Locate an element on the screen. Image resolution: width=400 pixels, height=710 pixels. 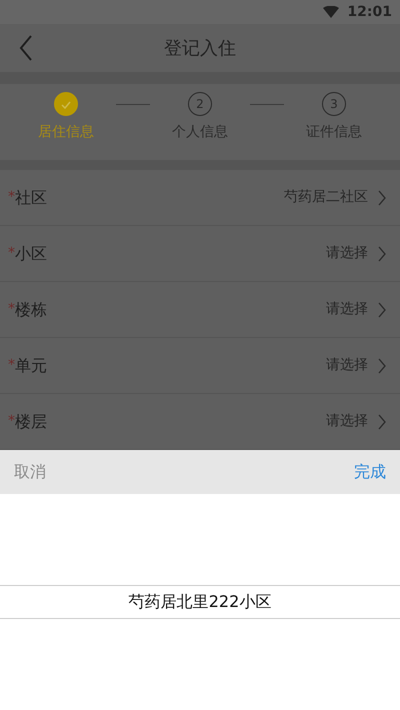
picker-option: 芍药居北里222小区 is located at coordinates (200, 602).